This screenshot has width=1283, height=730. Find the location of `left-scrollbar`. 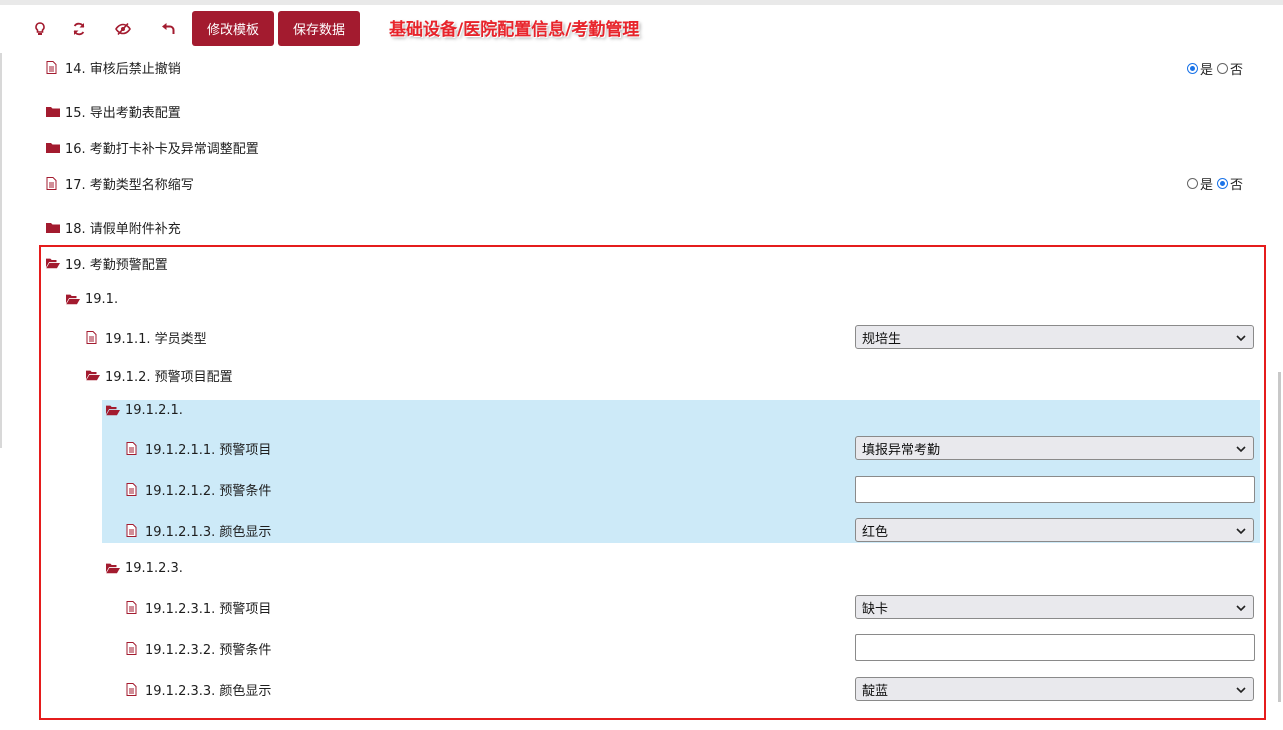

left-scrollbar is located at coordinates (1, 250).